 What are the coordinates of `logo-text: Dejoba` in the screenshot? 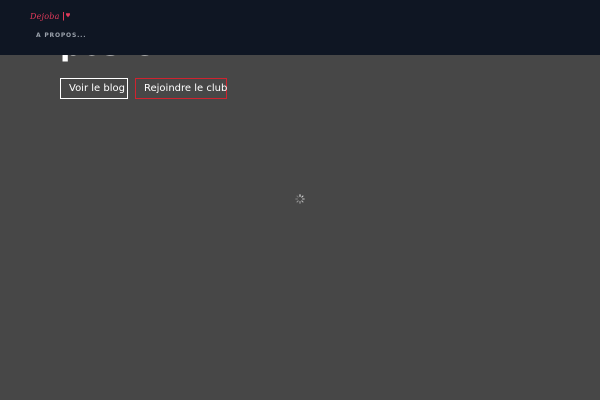 It's located at (45, 16).